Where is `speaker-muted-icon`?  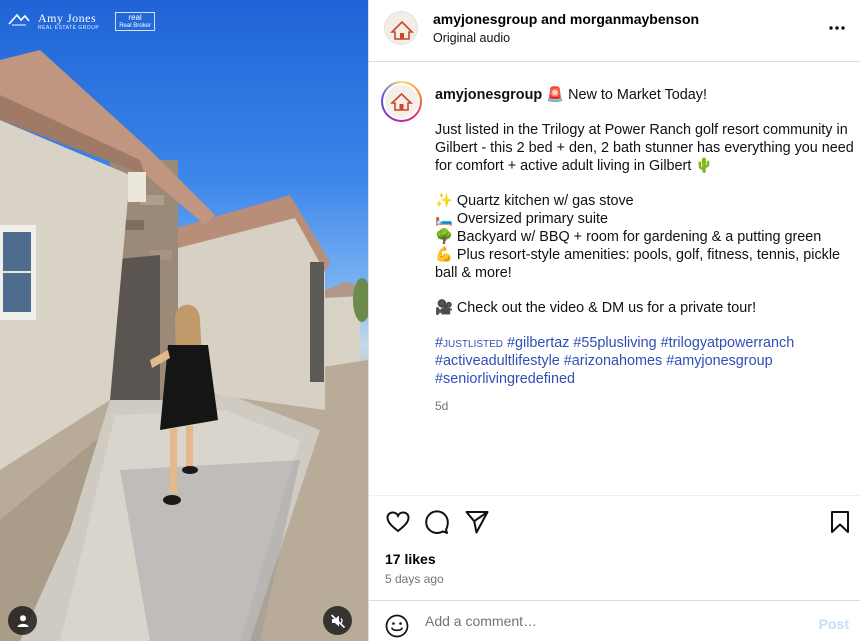
speaker-muted-icon is located at coordinates (337, 620).